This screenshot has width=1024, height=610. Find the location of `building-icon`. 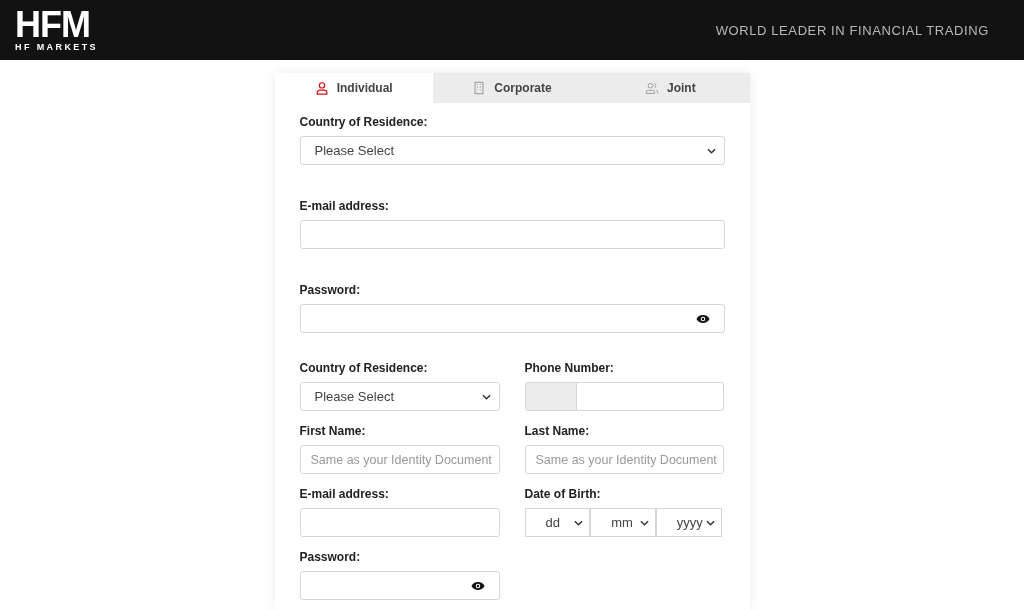

building-icon is located at coordinates (479, 88).